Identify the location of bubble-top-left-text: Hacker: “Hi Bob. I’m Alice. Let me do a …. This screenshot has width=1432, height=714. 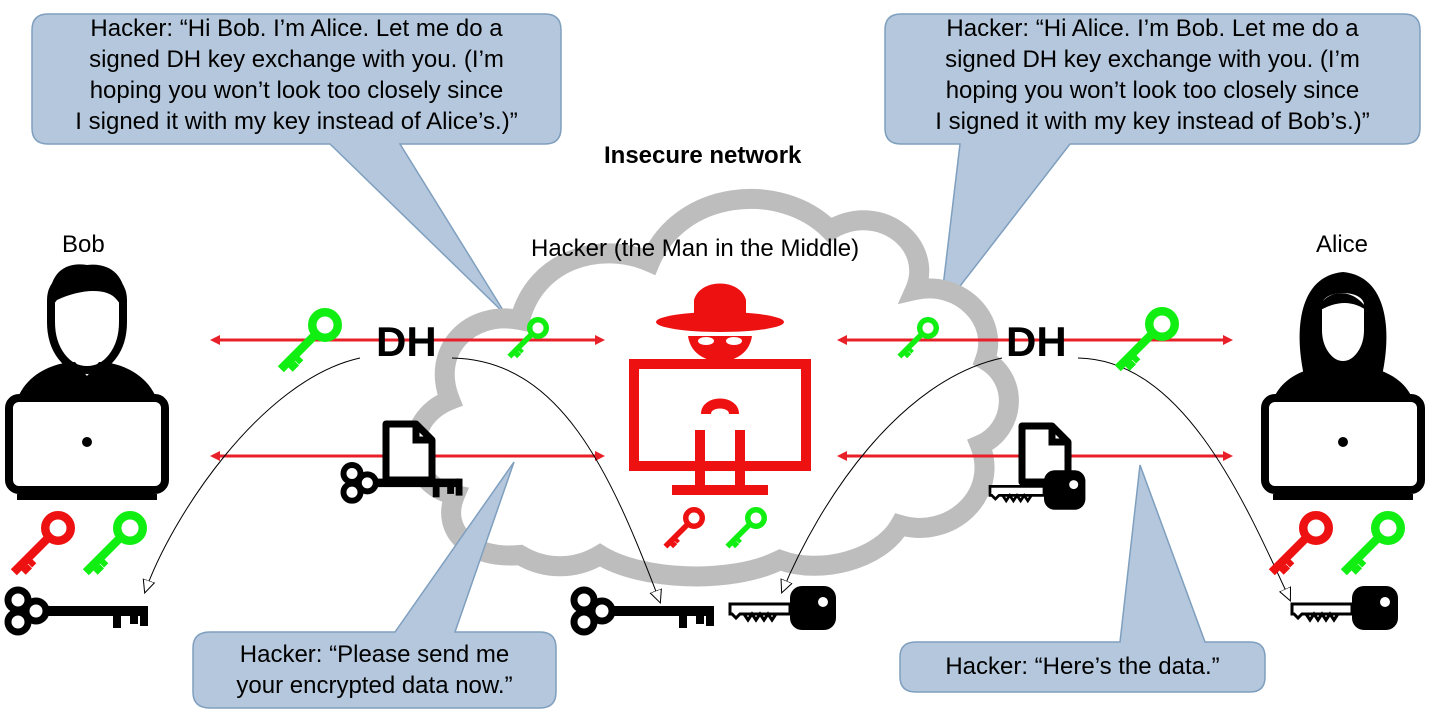
(296, 75).